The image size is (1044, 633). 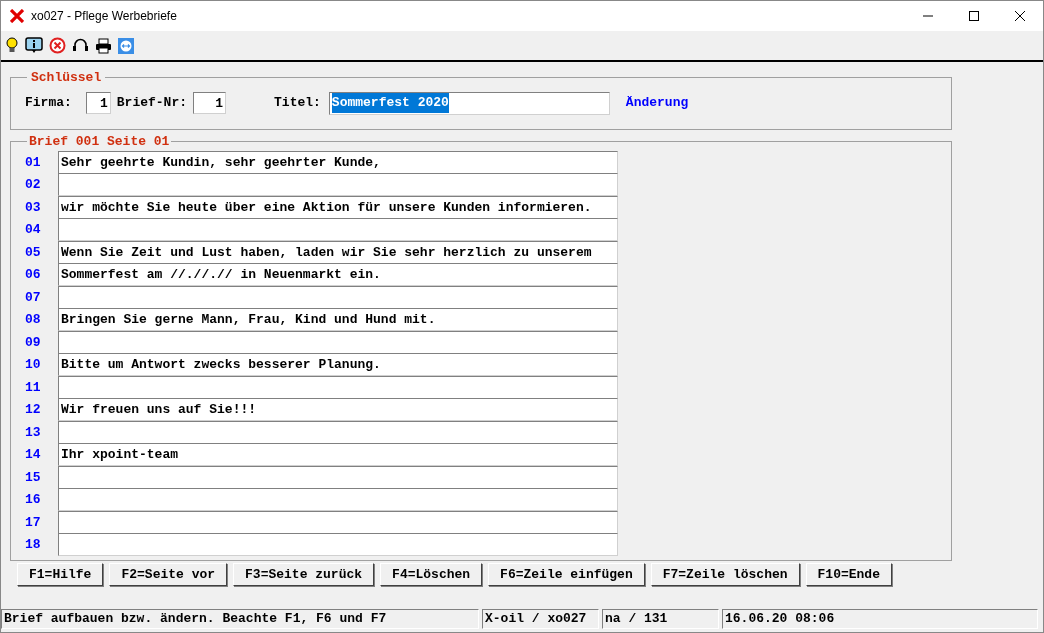 I want to click on function-key-button: F4=Löschen, so click(x=431, y=574).